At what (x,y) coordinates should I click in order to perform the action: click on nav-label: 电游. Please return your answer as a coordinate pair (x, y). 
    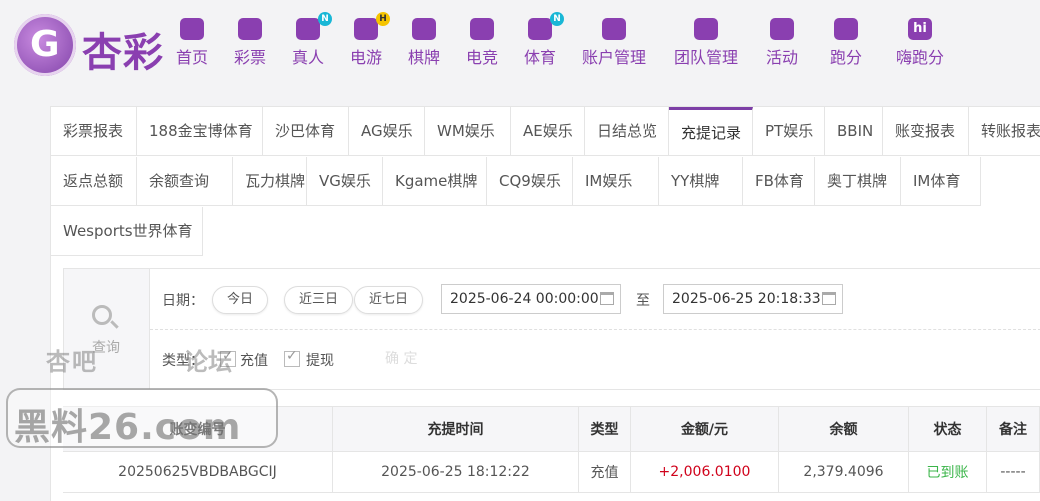
    Looking at the image, I should click on (366, 57).